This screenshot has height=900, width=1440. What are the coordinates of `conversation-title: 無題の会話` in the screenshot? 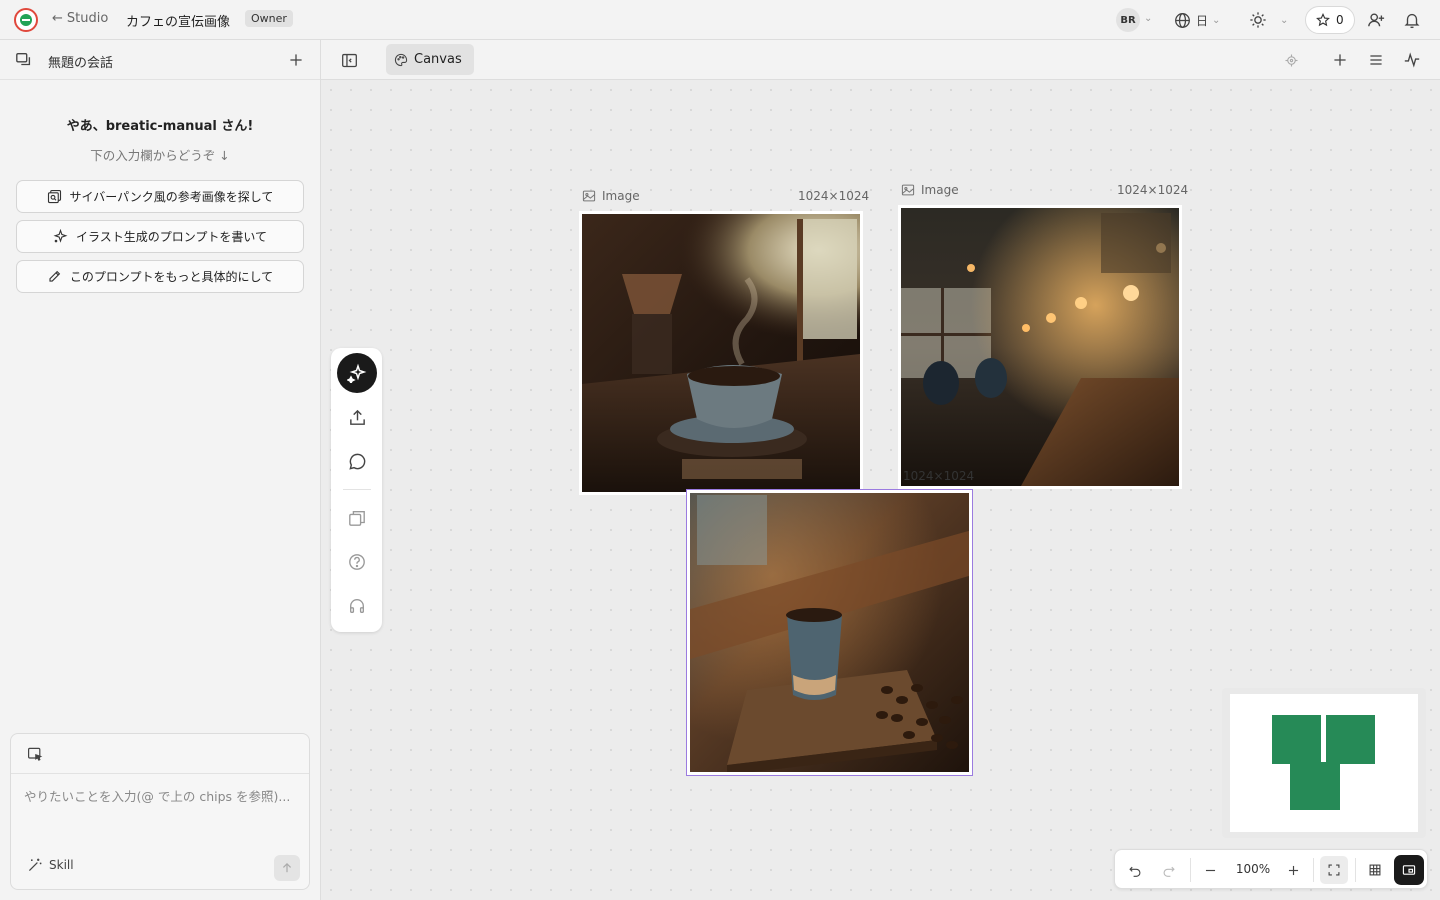 It's located at (80, 61).